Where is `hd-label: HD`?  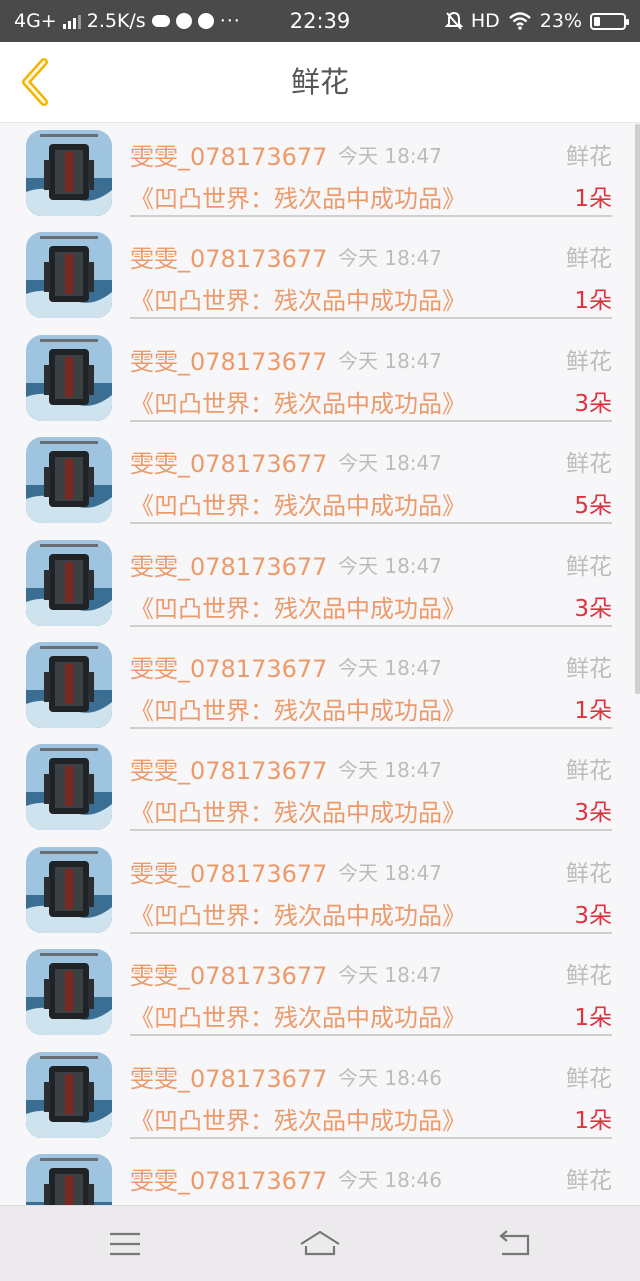 hd-label: HD is located at coordinates (485, 21).